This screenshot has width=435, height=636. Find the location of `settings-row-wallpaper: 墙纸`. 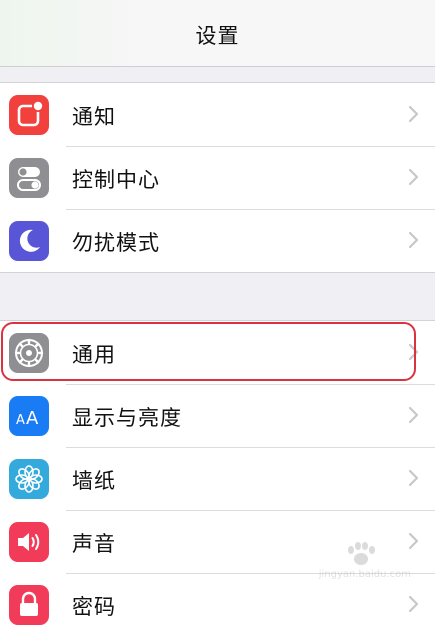

settings-row-wallpaper: 墙纸 is located at coordinates (217, 478).